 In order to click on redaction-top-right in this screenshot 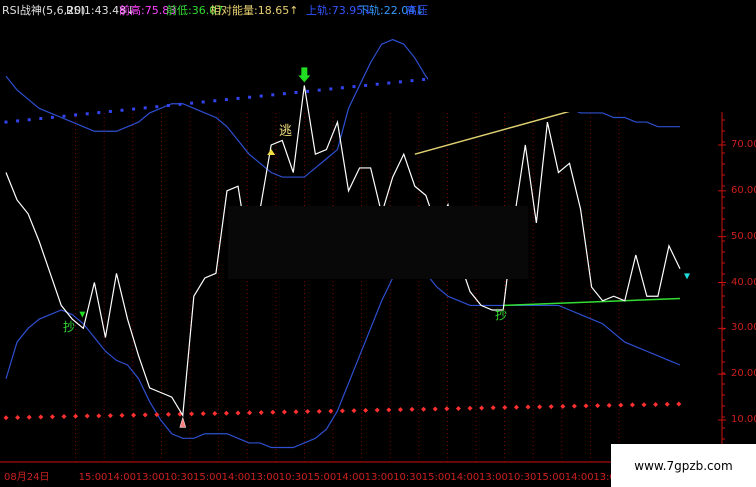, I will do `click(592, 56)`.